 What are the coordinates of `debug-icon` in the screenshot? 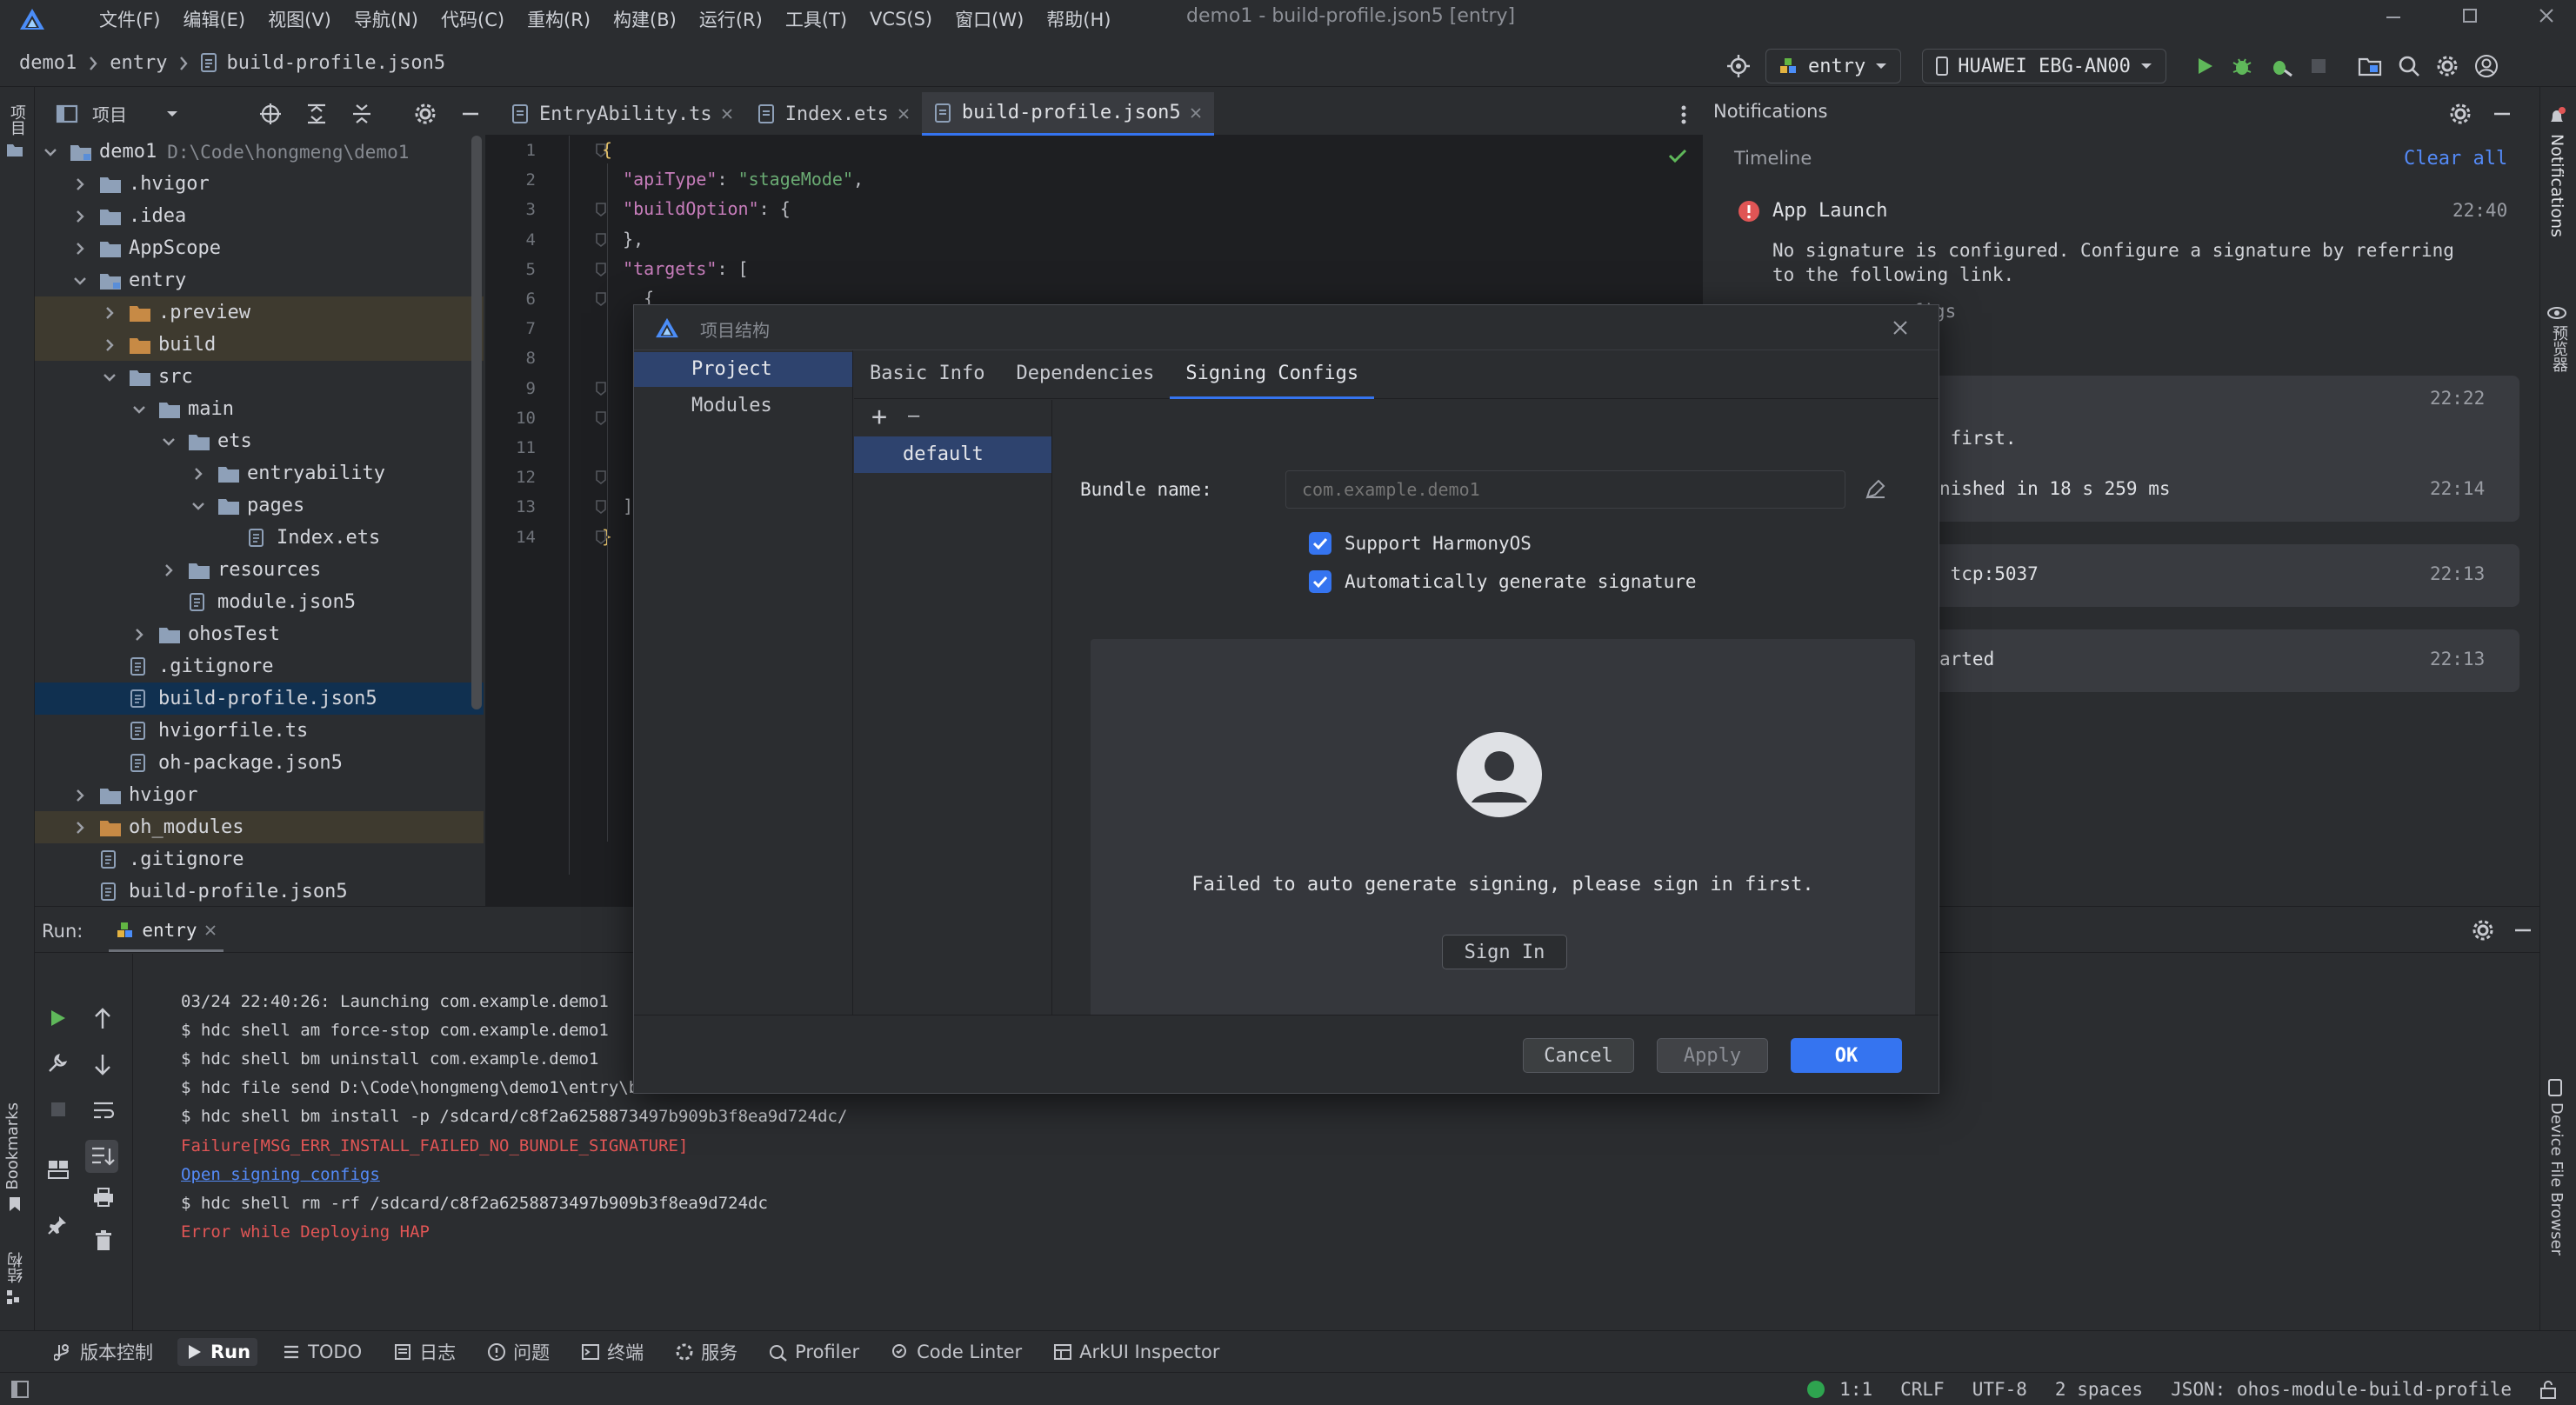 It's located at (2242, 66).